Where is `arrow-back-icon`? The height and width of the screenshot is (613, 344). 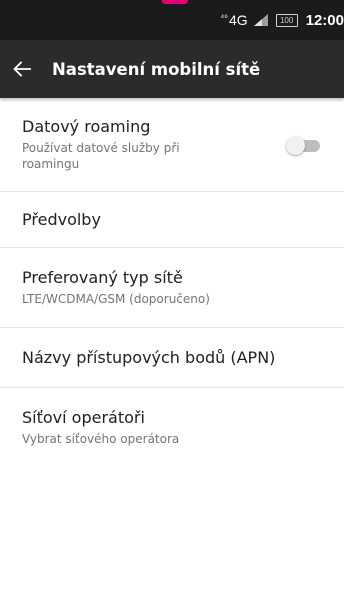 arrow-back-icon is located at coordinates (22, 69).